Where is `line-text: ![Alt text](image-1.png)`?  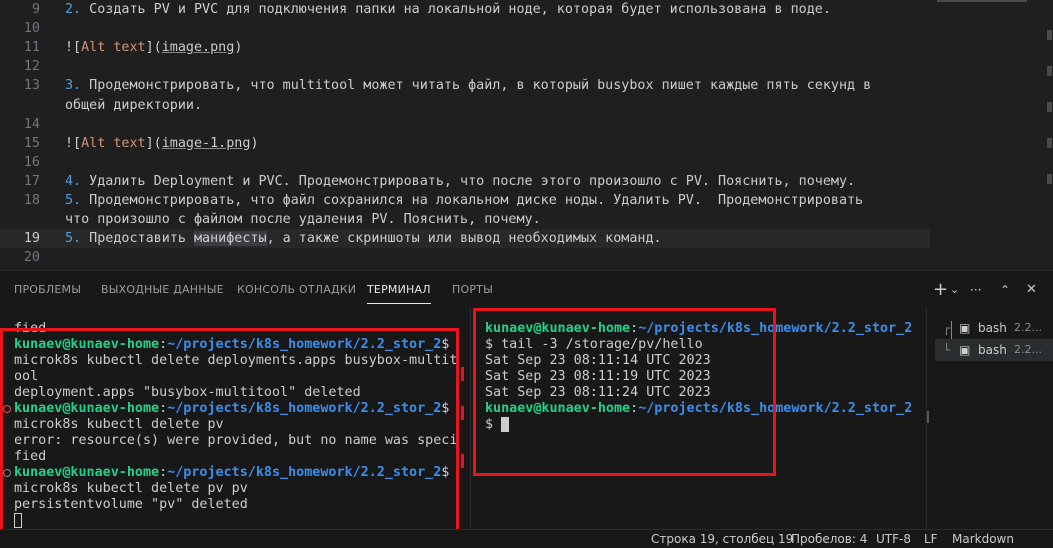
line-text: ![Alt text](image-1.png) is located at coordinates (162, 143).